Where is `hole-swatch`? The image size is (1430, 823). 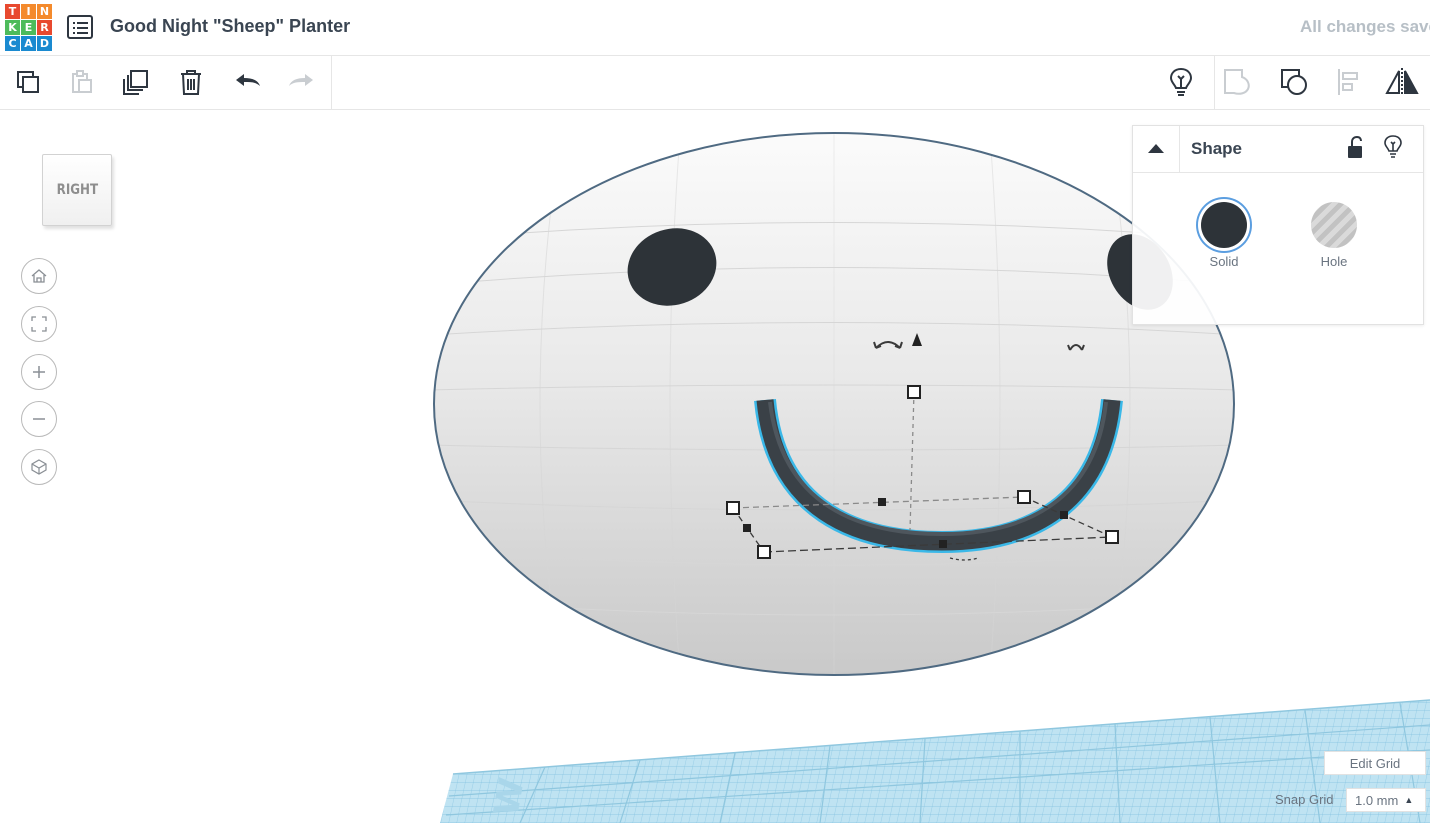
hole-swatch is located at coordinates (1334, 225).